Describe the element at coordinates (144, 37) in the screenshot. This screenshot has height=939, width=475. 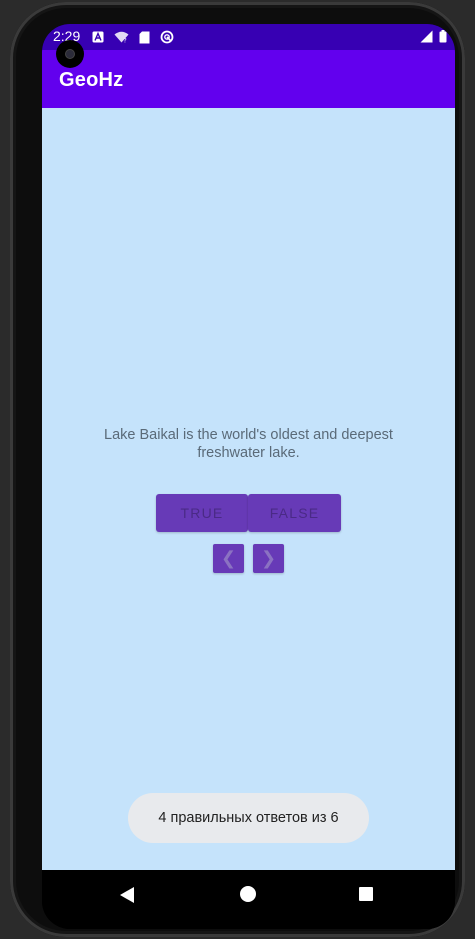
I see `sd-card-icon` at that location.